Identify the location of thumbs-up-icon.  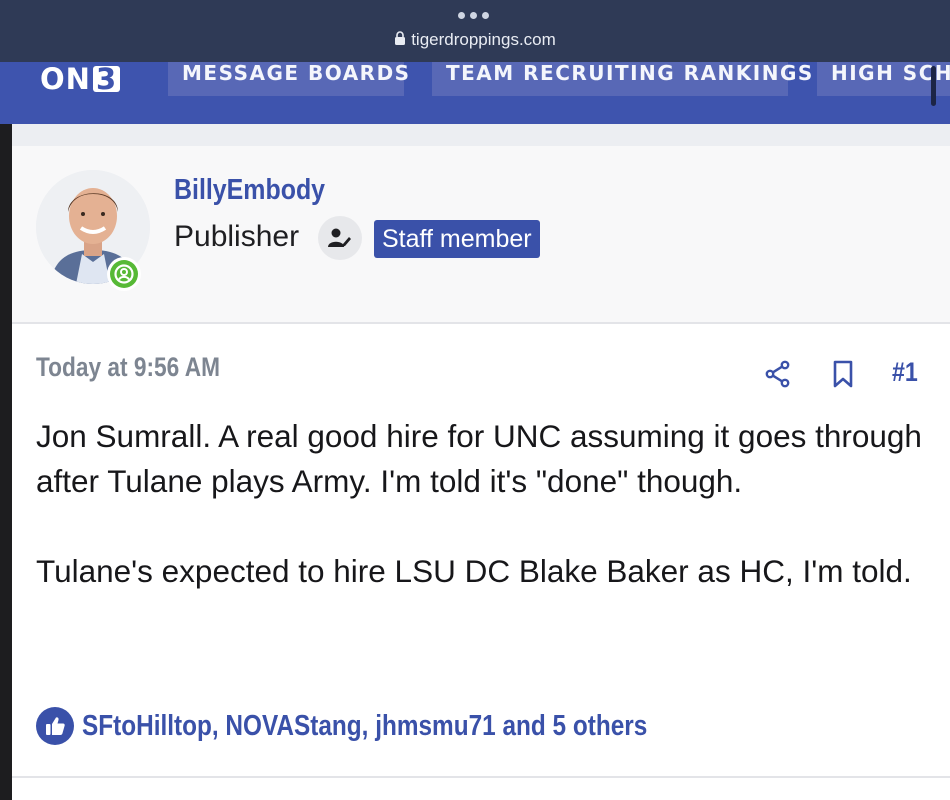
(55, 726).